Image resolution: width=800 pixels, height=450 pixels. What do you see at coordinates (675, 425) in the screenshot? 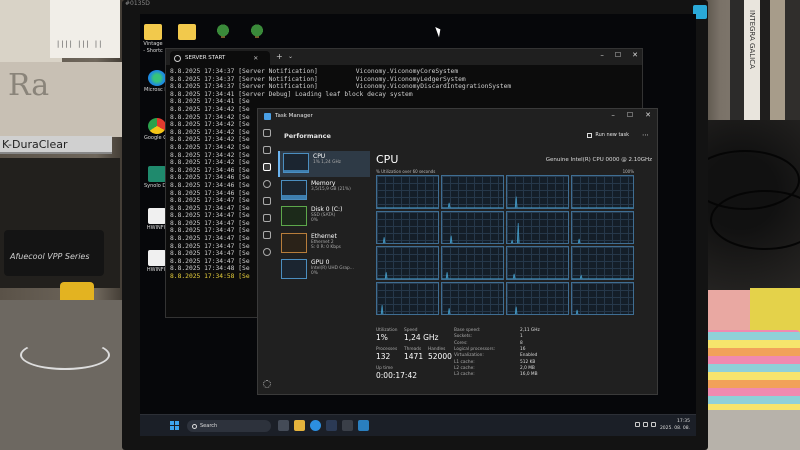
I see `clock: 17:35 2025. 08. 08.` at bounding box center [675, 425].